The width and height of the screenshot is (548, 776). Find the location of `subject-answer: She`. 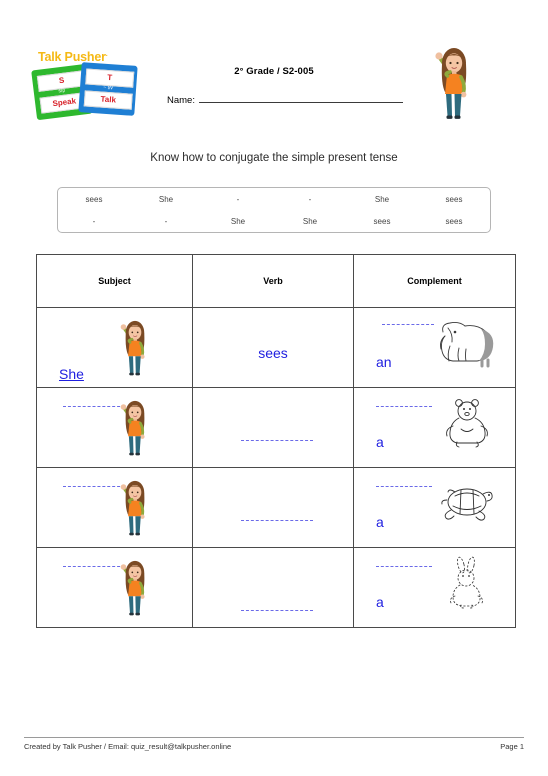

subject-answer: She is located at coordinates (71, 374).